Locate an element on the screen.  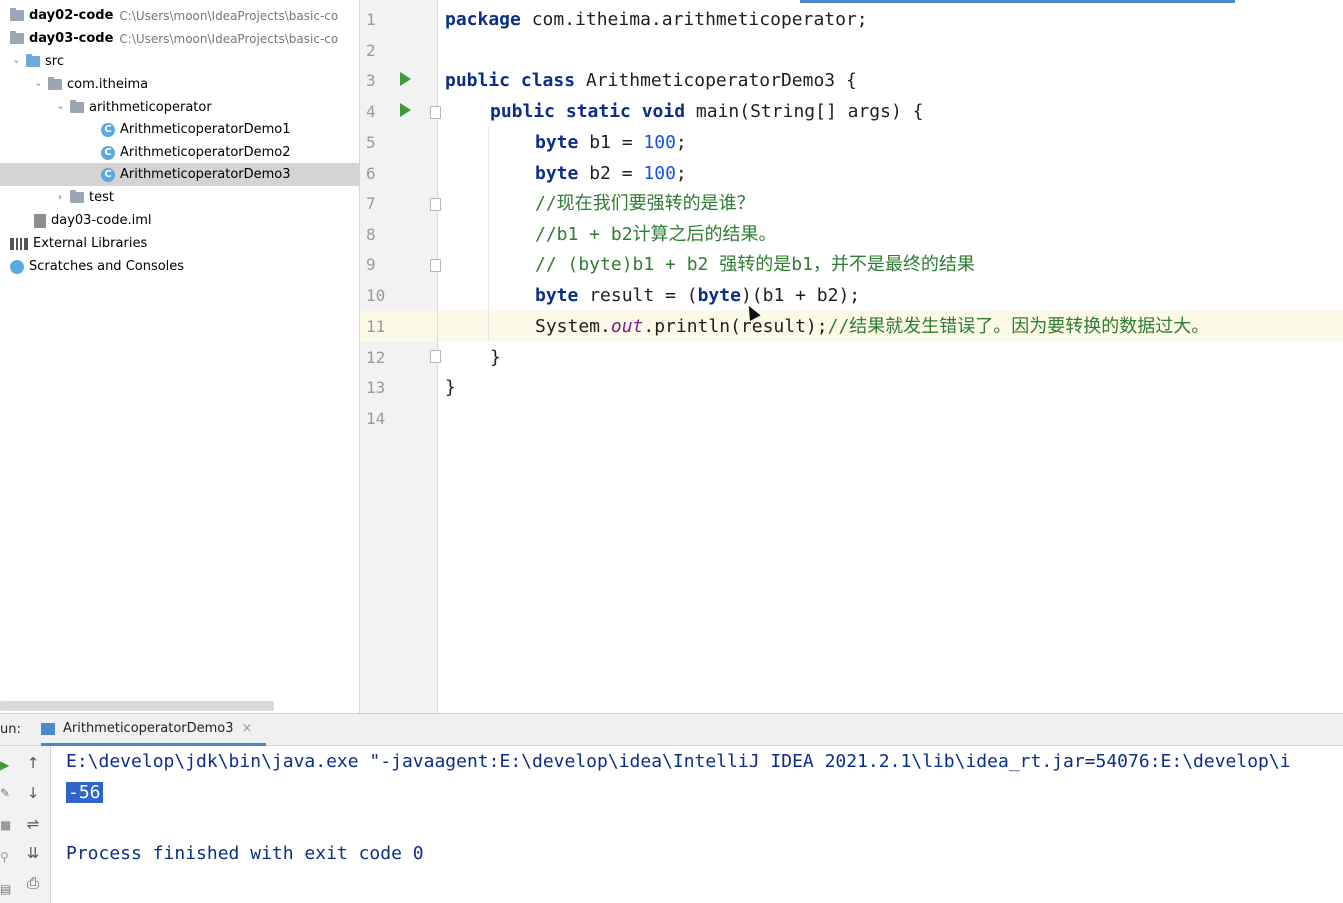
code-text: result = ( is located at coordinates (638, 295).